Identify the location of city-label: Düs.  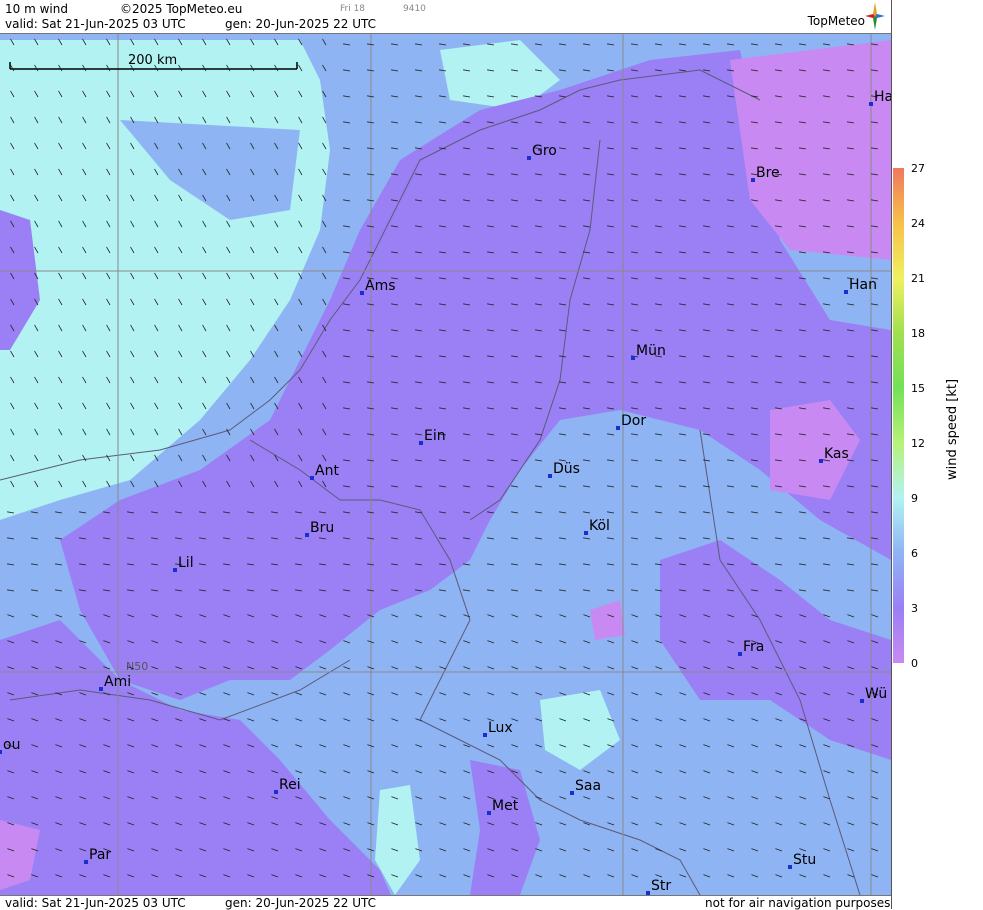
(566, 469).